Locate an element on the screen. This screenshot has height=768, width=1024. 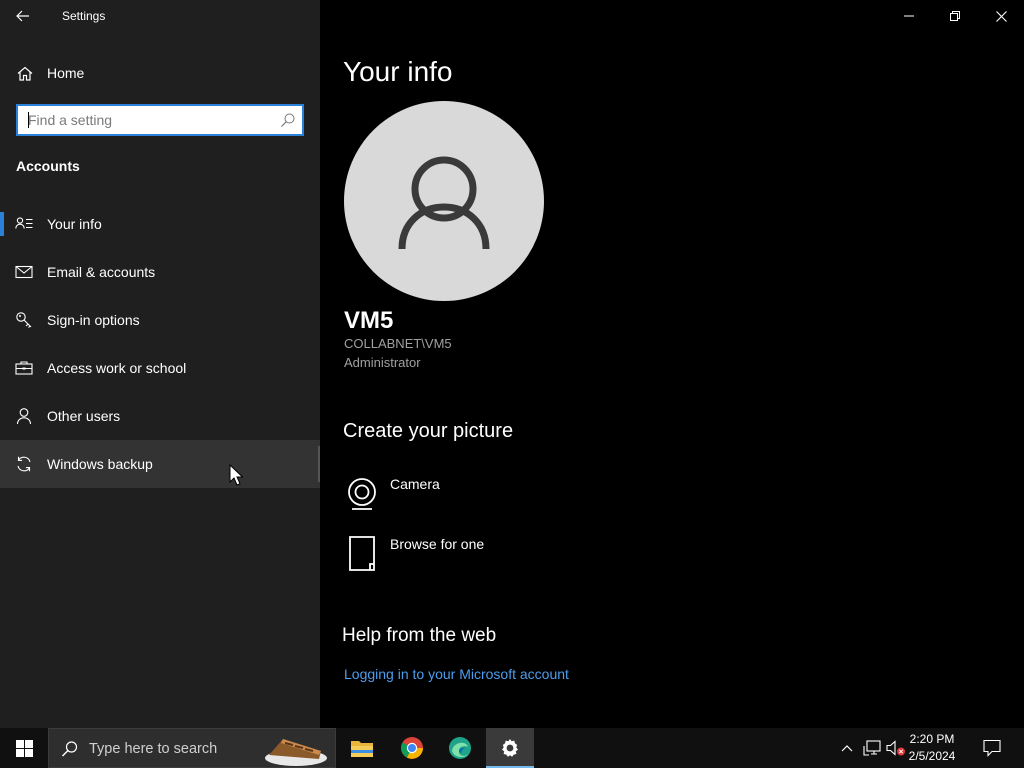
person-icon is located at coordinates (24, 416).